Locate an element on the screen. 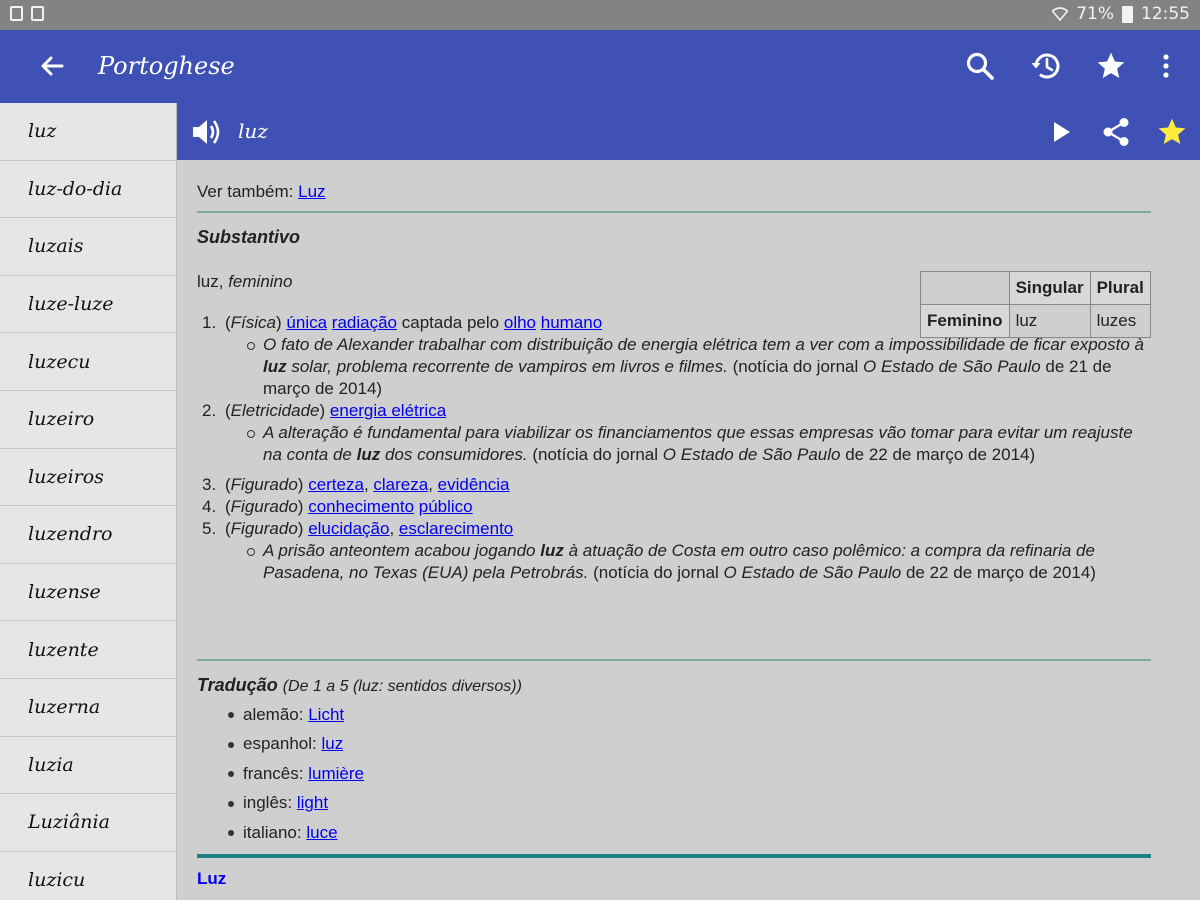 The height and width of the screenshot is (900, 1200). history-button is located at coordinates (1046, 66).